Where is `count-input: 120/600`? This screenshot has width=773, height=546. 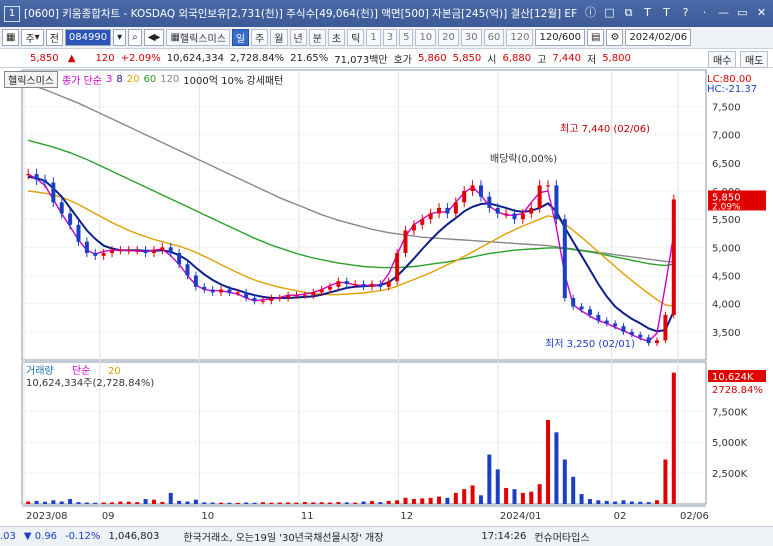 count-input: 120/600 is located at coordinates (560, 37).